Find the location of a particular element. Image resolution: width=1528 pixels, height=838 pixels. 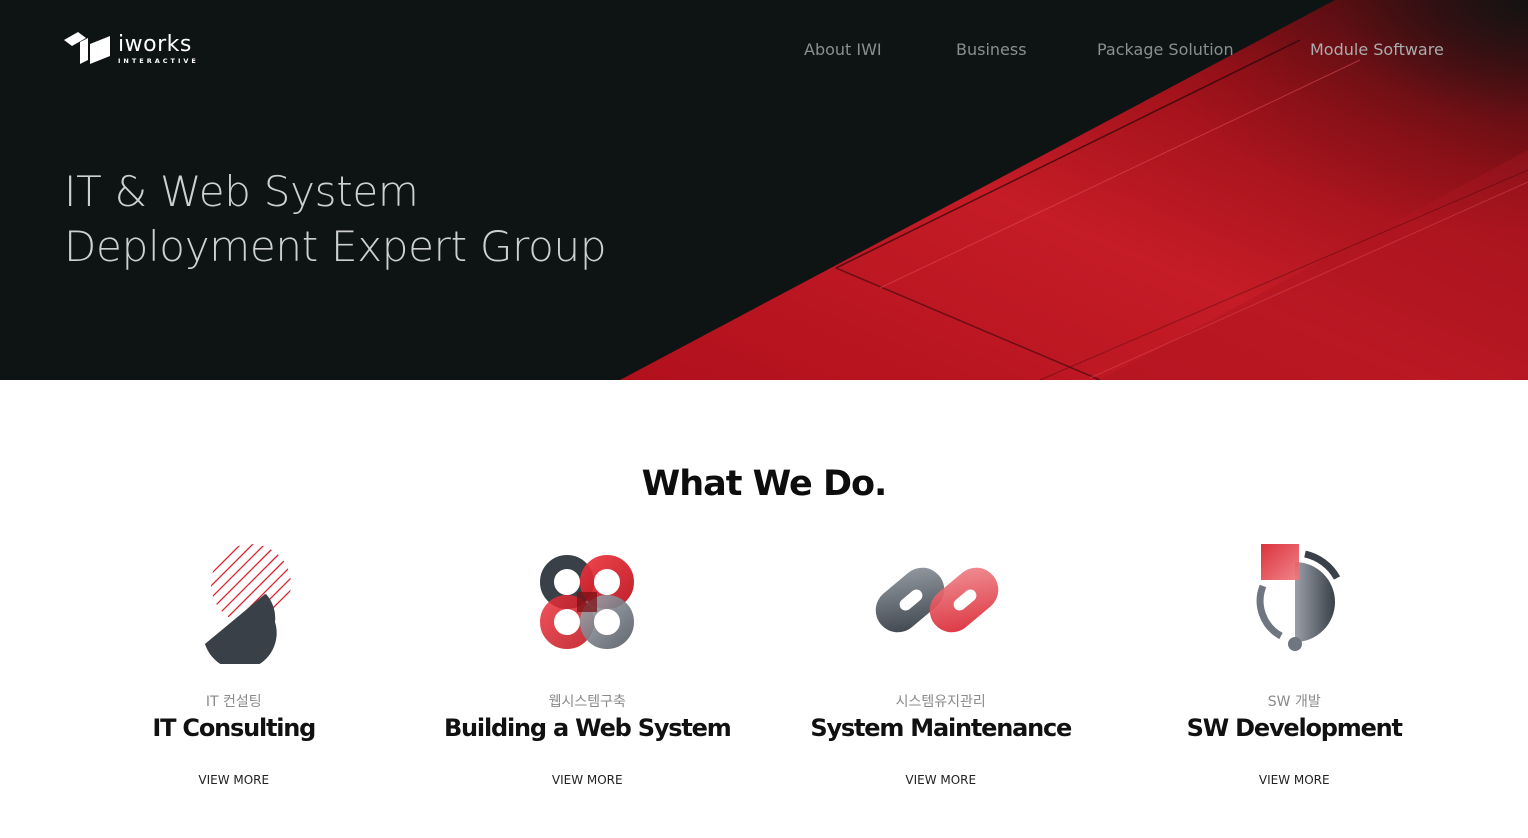

web-system-icon is located at coordinates (587, 602).